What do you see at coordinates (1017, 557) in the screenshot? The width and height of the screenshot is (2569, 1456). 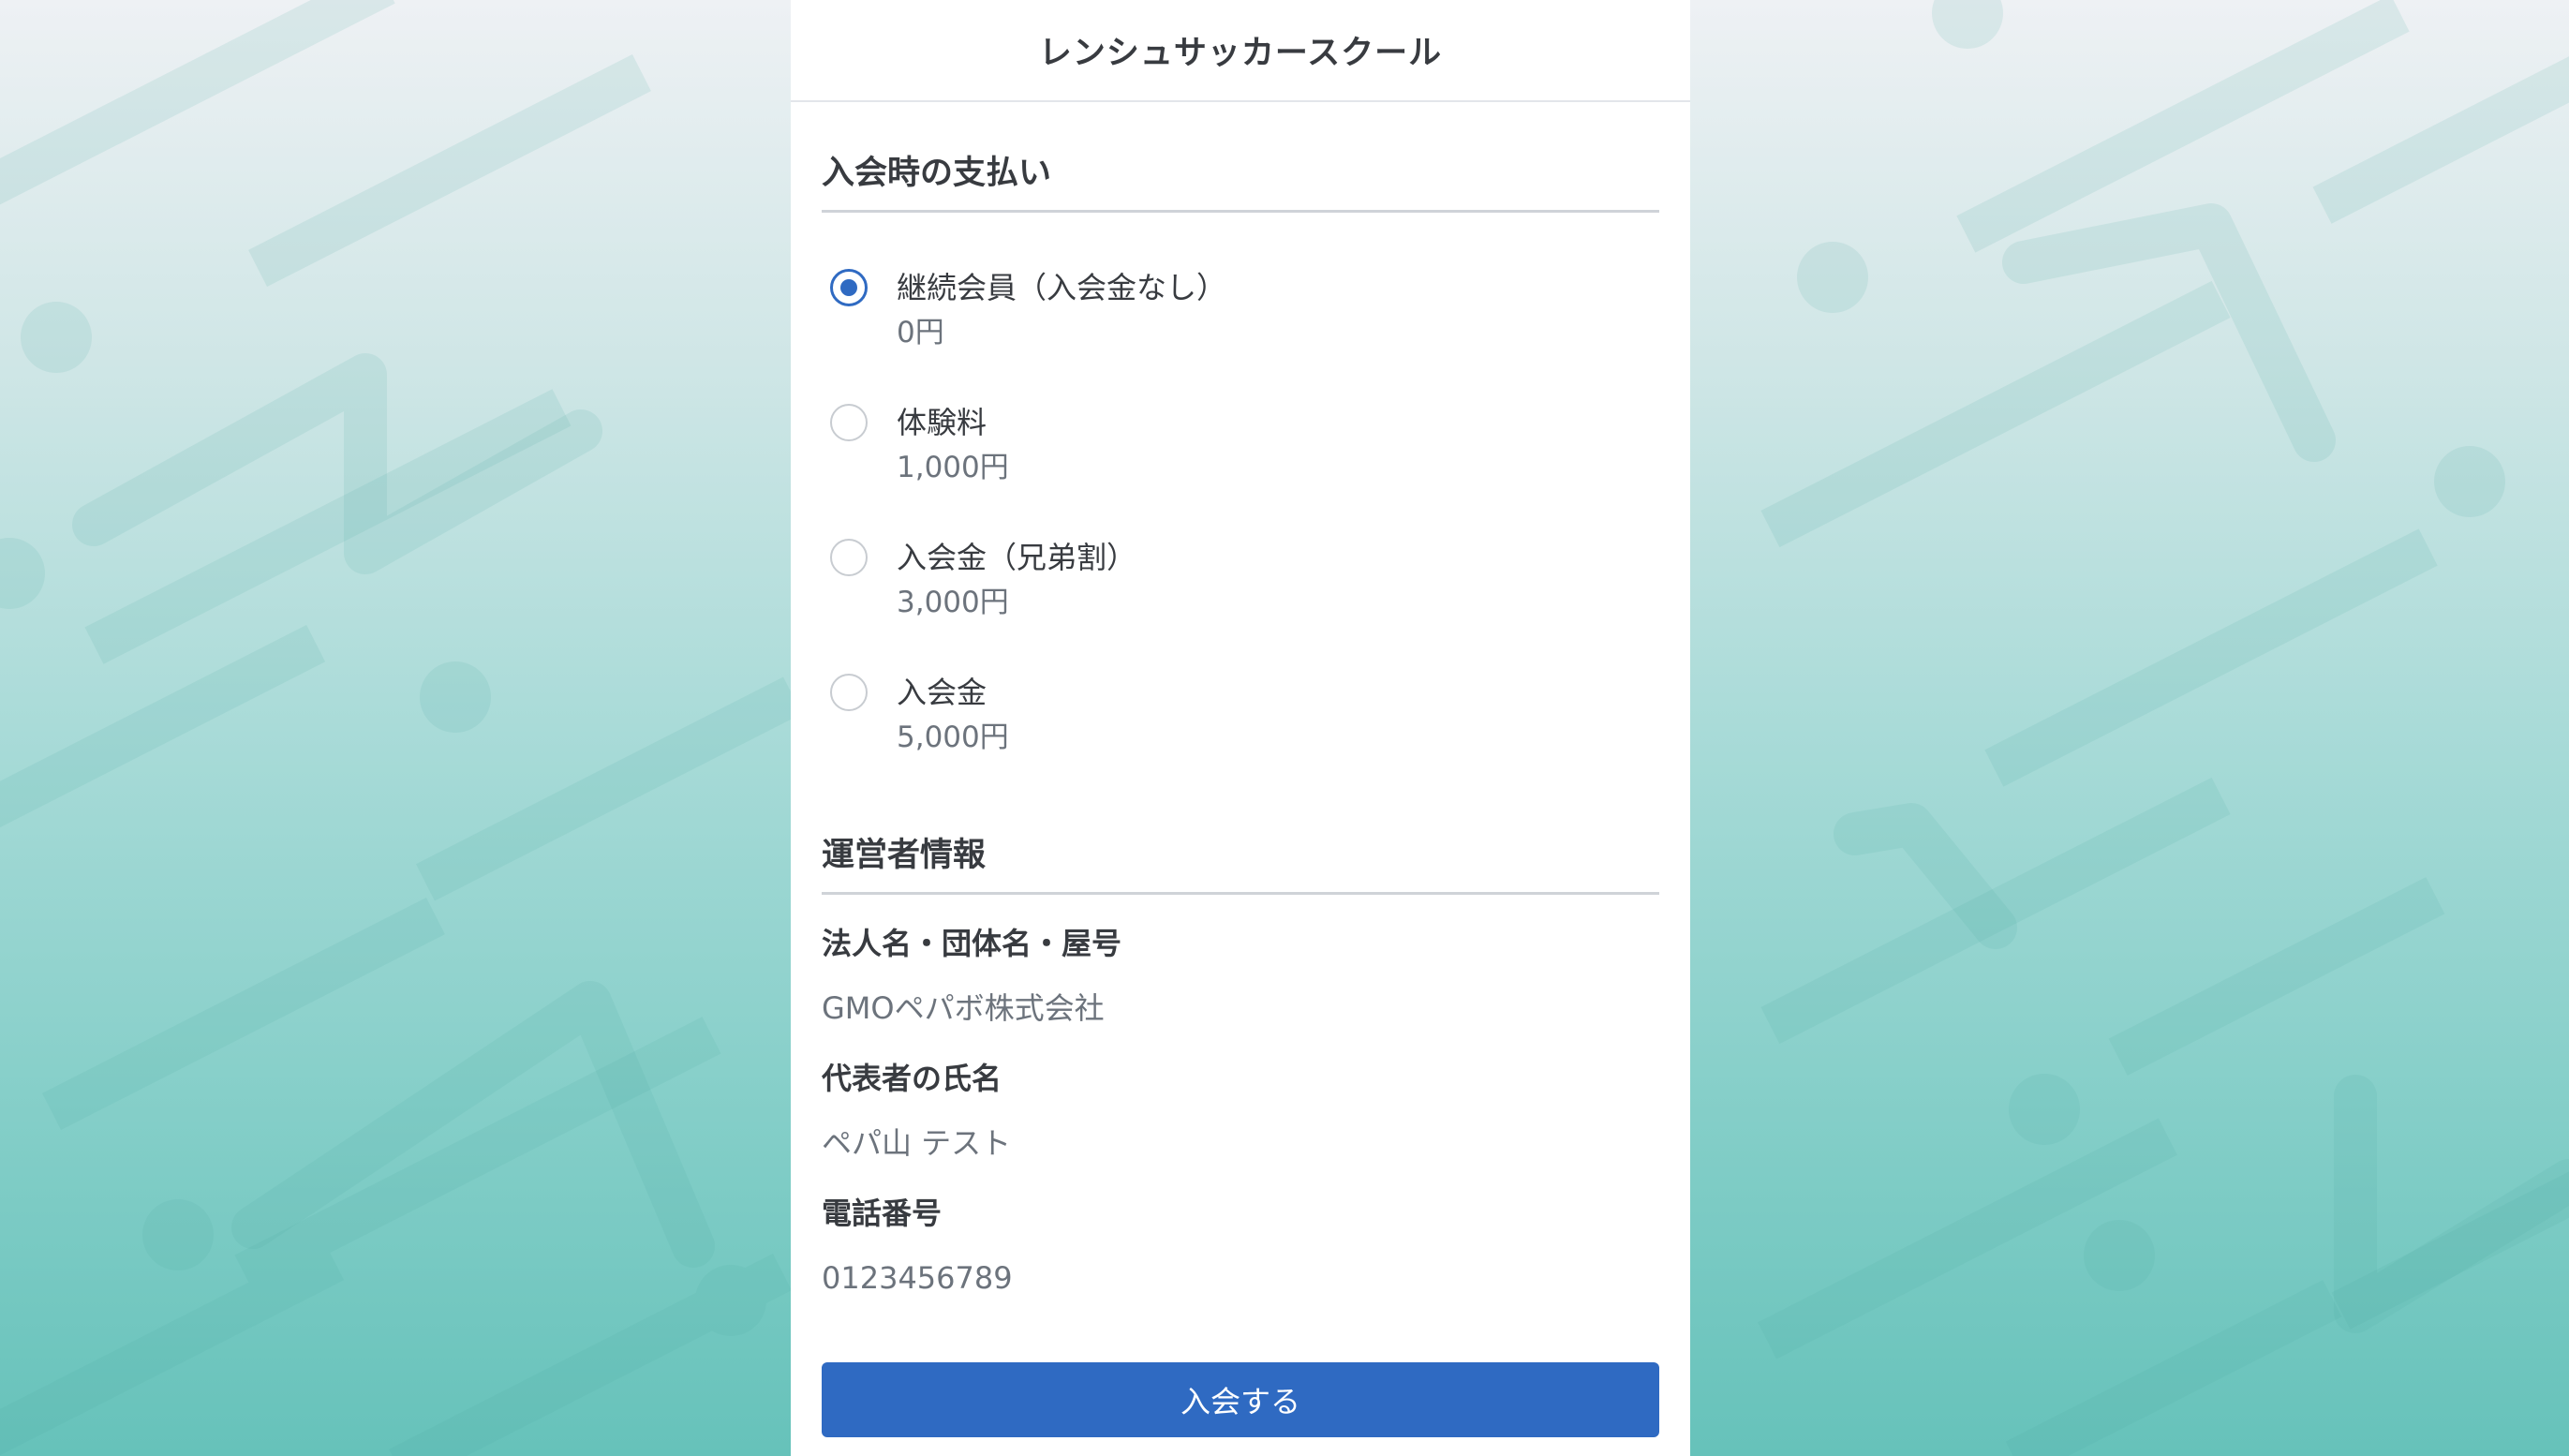 I see `plan-name: 入会金（兄弟割）` at bounding box center [1017, 557].